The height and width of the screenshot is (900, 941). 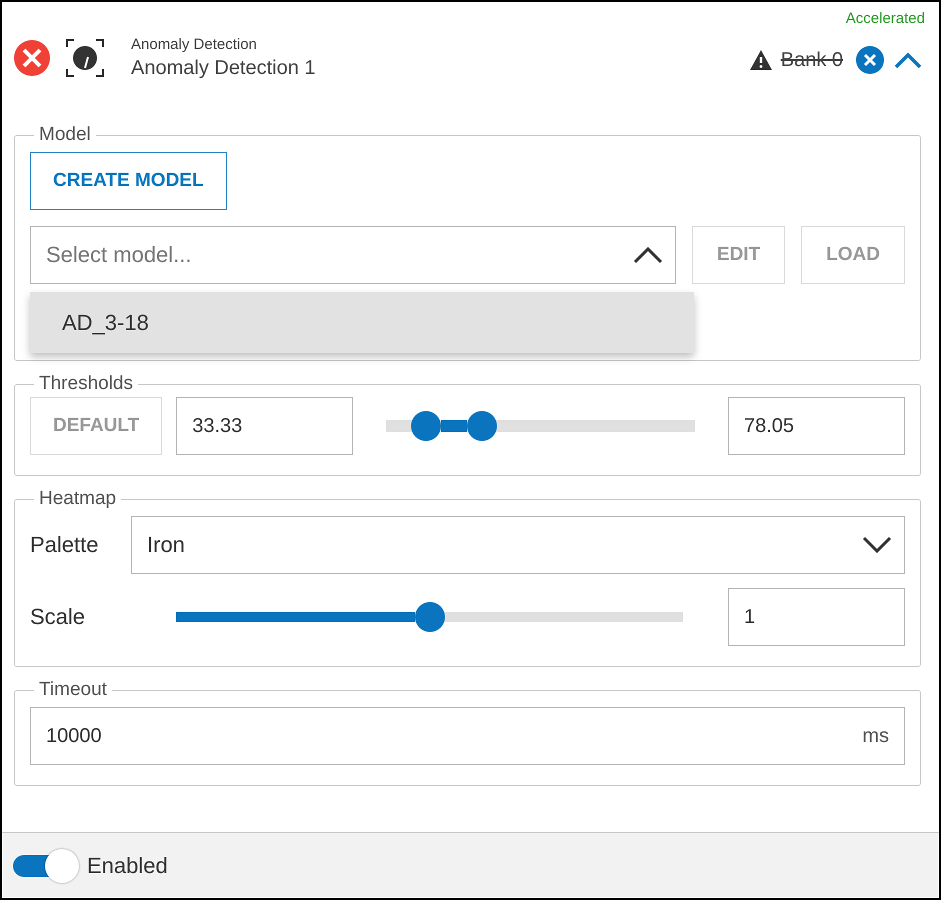 What do you see at coordinates (362, 322) in the screenshot?
I see `dropdown-option: AD_3-18` at bounding box center [362, 322].